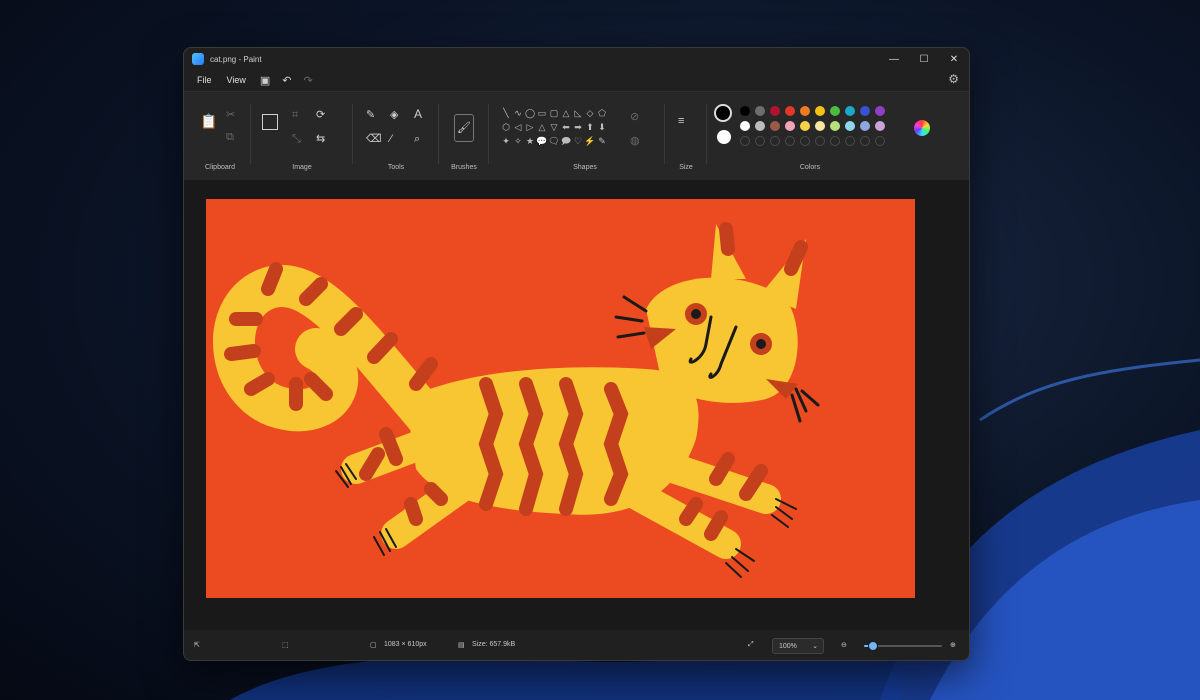  What do you see at coordinates (417, 139) in the screenshot?
I see `magnifier-icon: ⌕` at bounding box center [417, 139].